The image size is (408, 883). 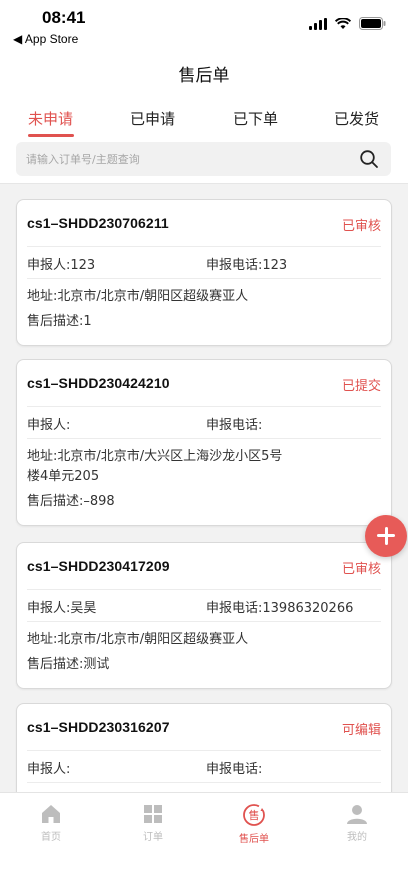 I want to click on order-number: cs1–SHDD230316207, so click(x=98, y=727).